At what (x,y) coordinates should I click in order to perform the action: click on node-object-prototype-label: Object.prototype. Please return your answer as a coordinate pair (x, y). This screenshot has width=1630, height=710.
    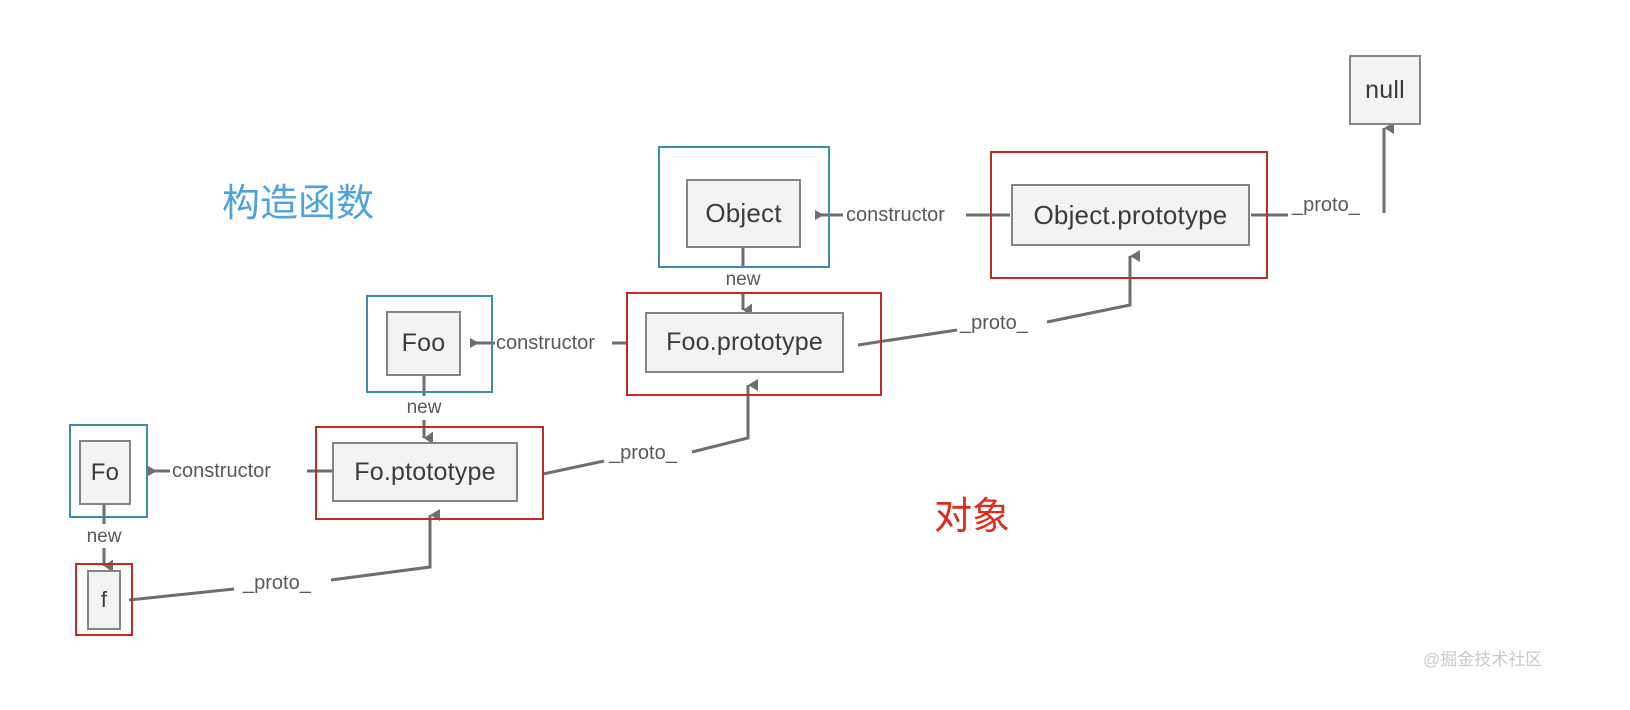
    Looking at the image, I should click on (1130, 214).